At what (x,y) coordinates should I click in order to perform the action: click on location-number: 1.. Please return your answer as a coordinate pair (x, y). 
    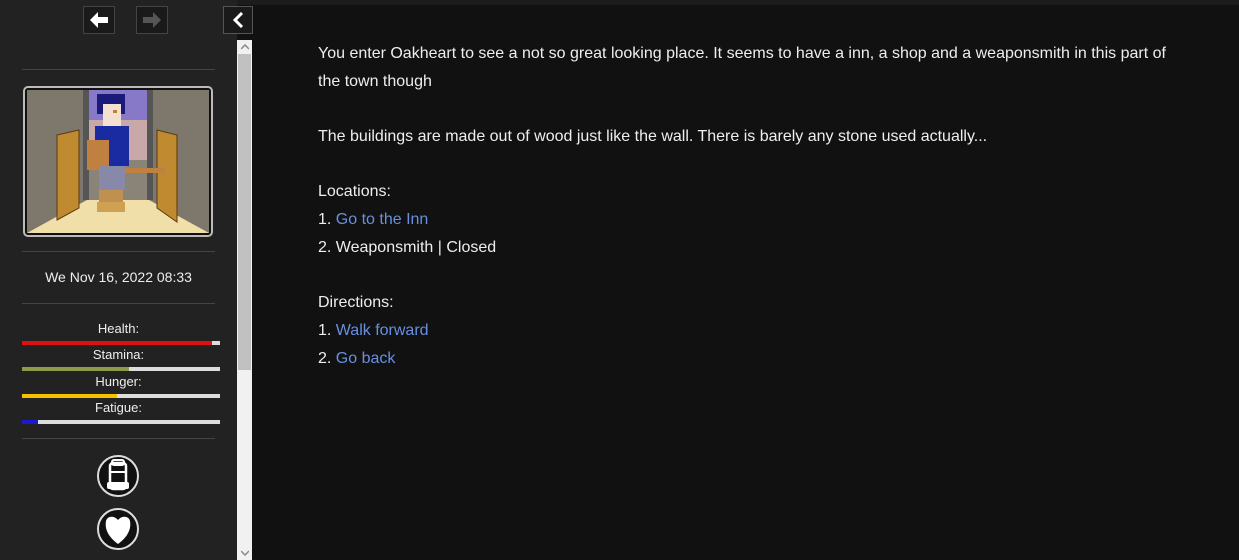
    Looking at the image, I should click on (325, 219).